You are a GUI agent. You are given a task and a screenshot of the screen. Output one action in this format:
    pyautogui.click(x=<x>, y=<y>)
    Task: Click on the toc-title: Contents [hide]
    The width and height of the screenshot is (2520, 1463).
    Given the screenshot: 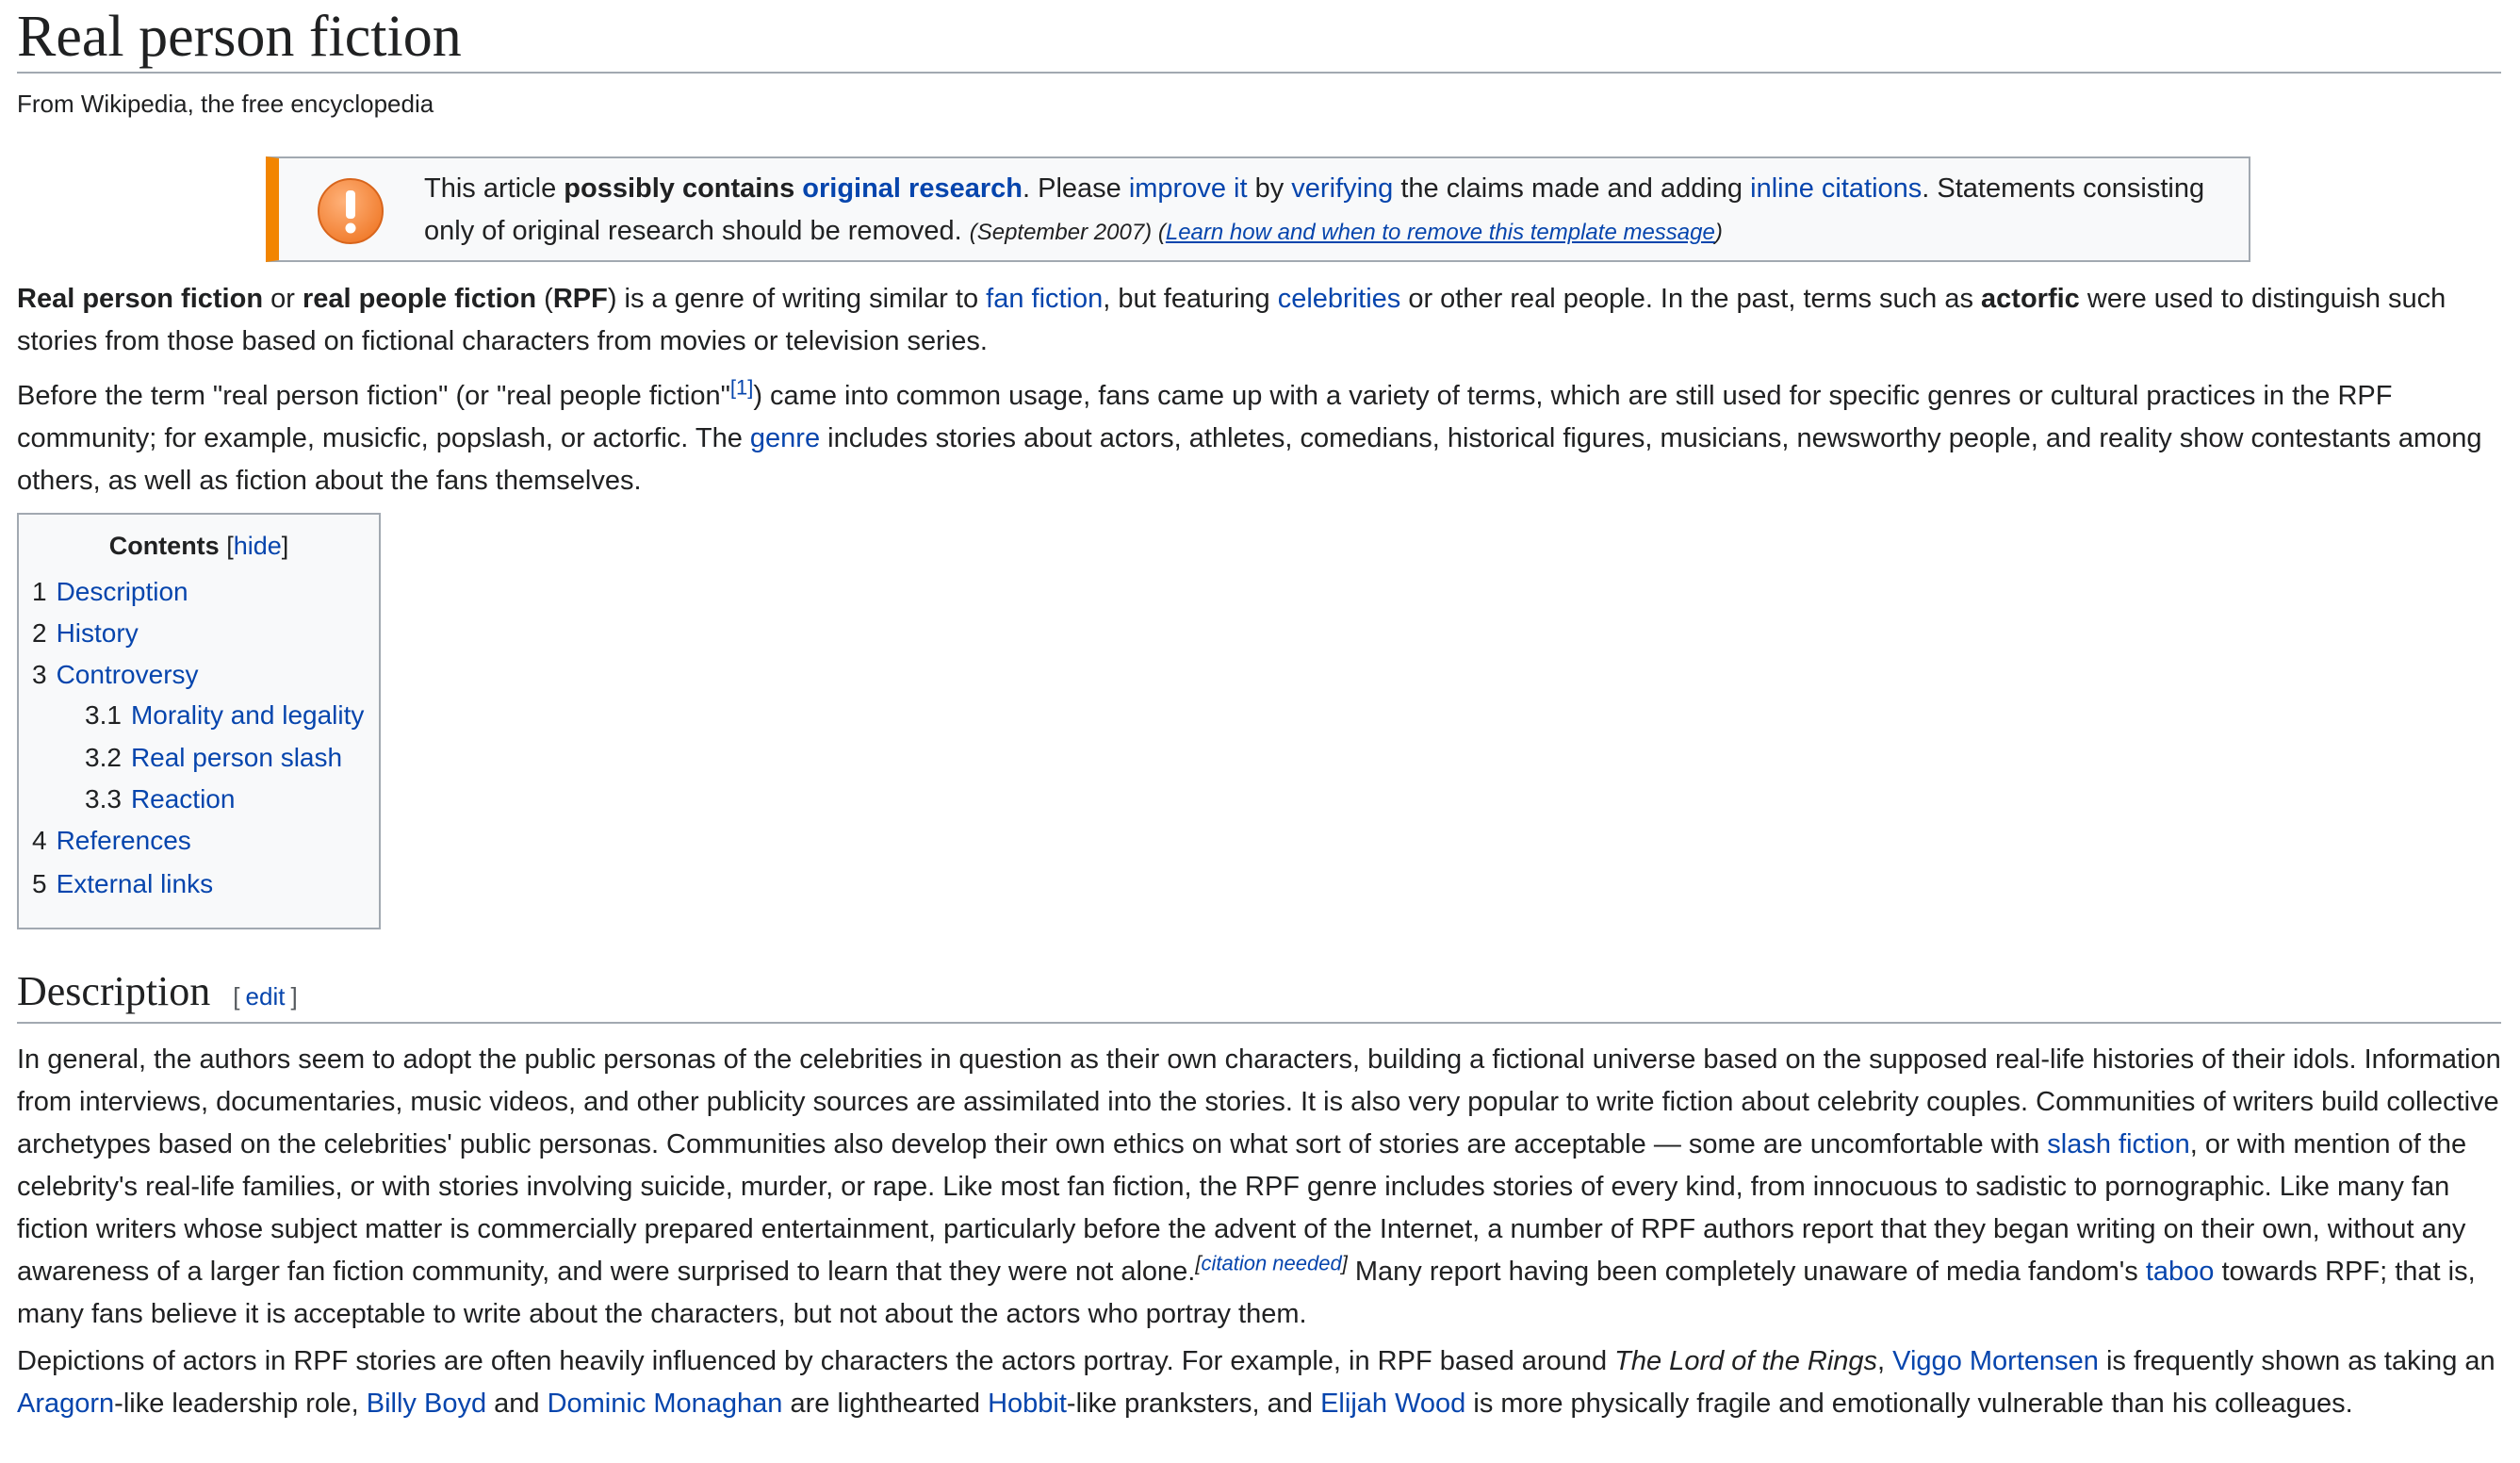 What is the action you would take?
    pyautogui.click(x=199, y=546)
    